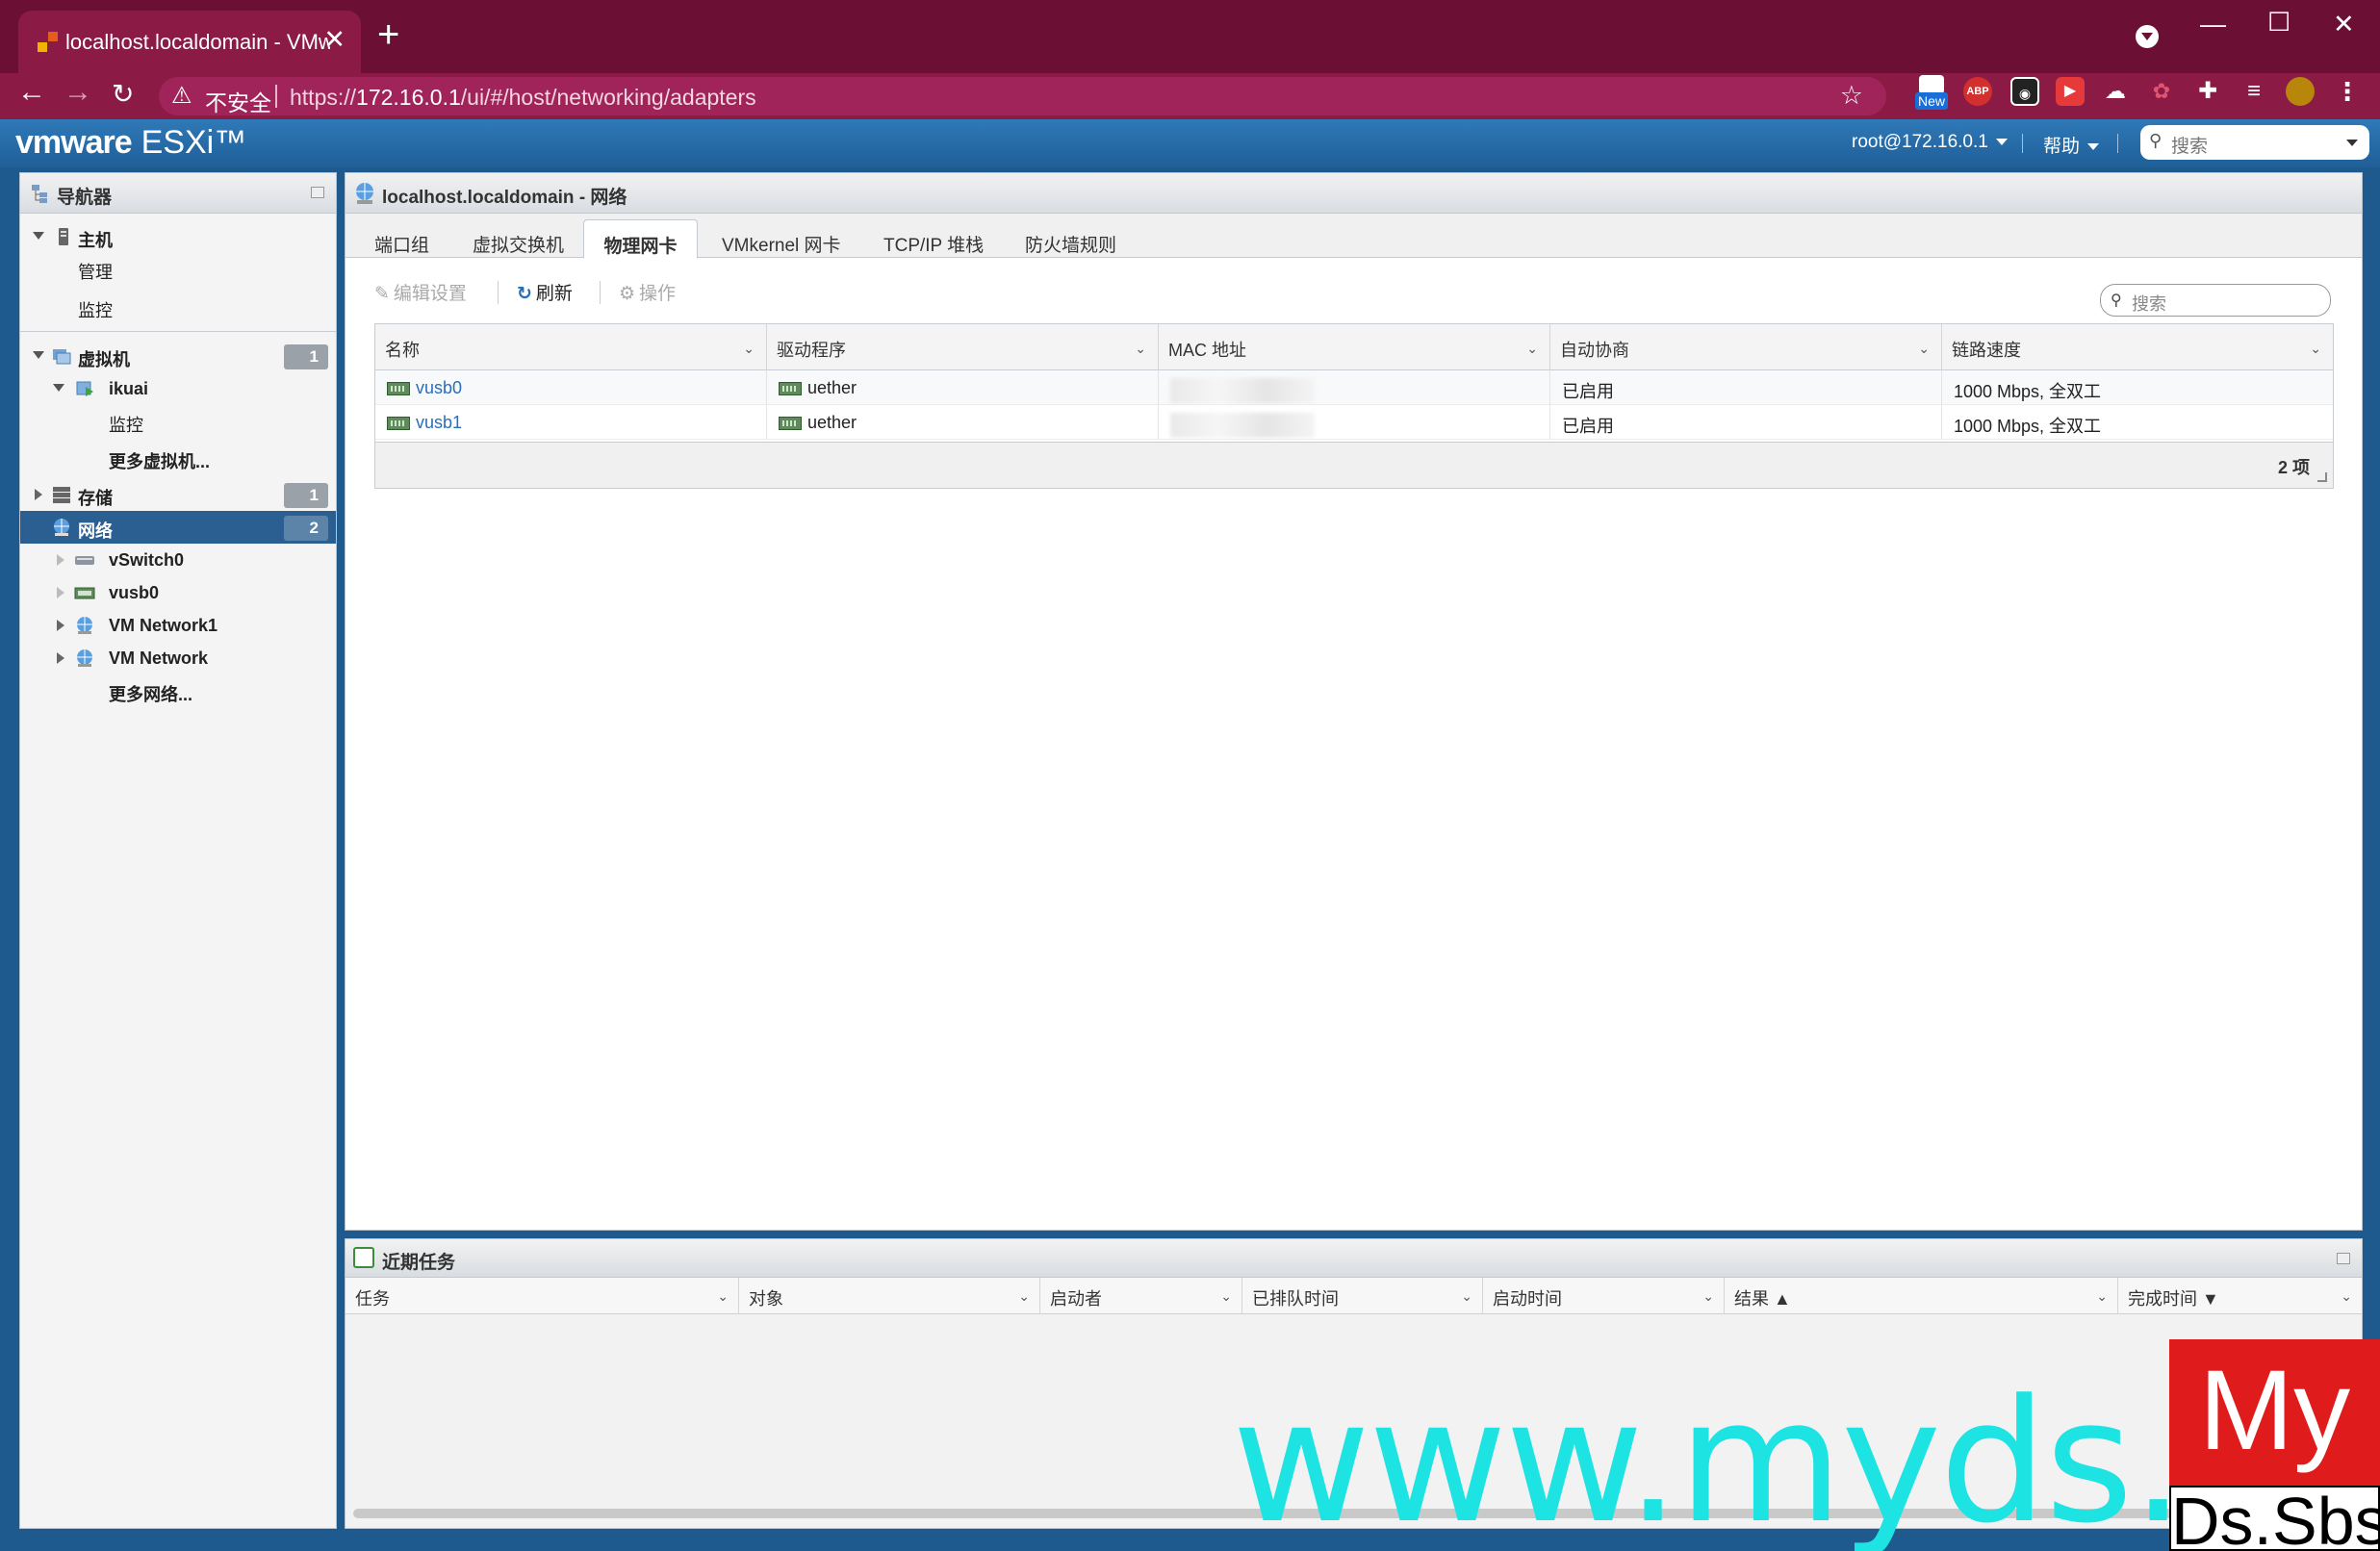 Image resolution: width=2380 pixels, height=1551 pixels. What do you see at coordinates (2240, 1296) in the screenshot?
I see `column-header-completed: 完成时间 ▼ ⌄` at bounding box center [2240, 1296].